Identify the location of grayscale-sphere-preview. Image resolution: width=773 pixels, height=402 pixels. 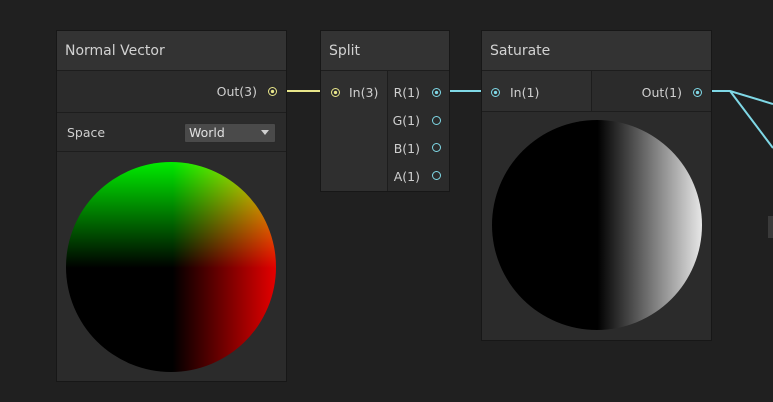
(597, 225).